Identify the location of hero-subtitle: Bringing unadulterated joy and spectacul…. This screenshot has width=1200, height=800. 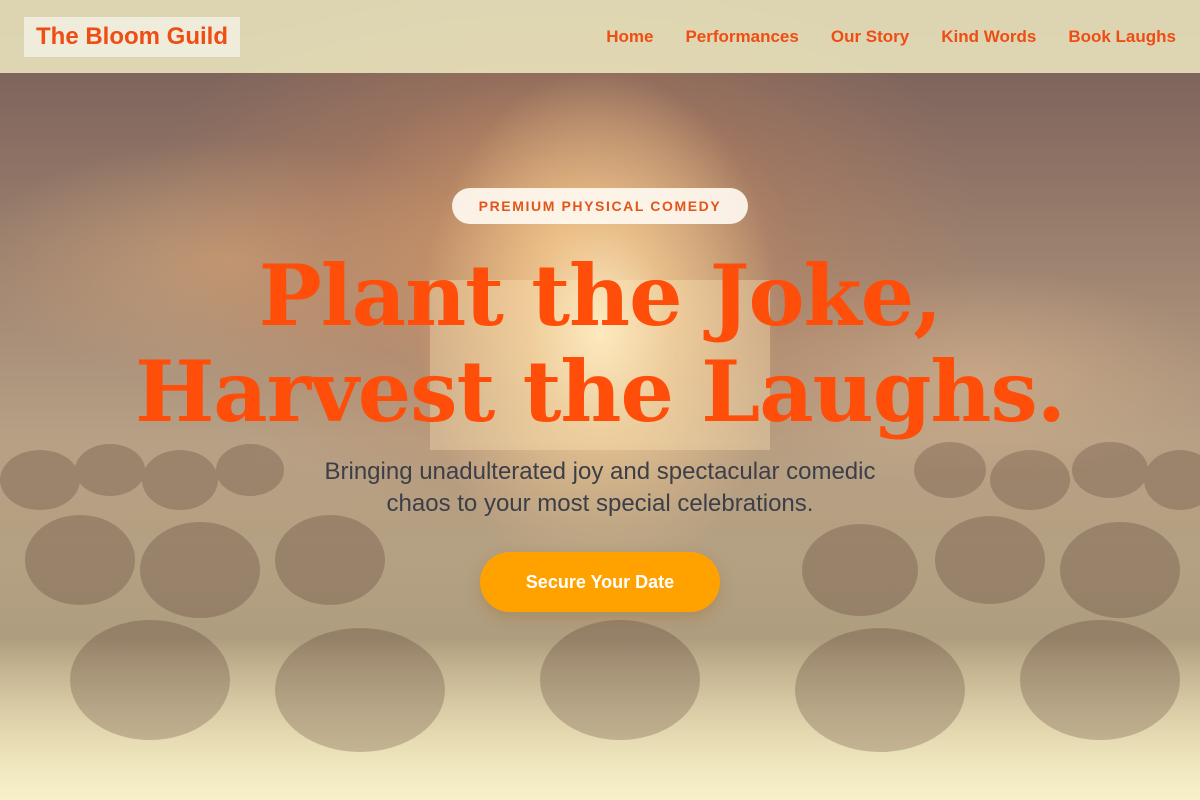
(600, 488).